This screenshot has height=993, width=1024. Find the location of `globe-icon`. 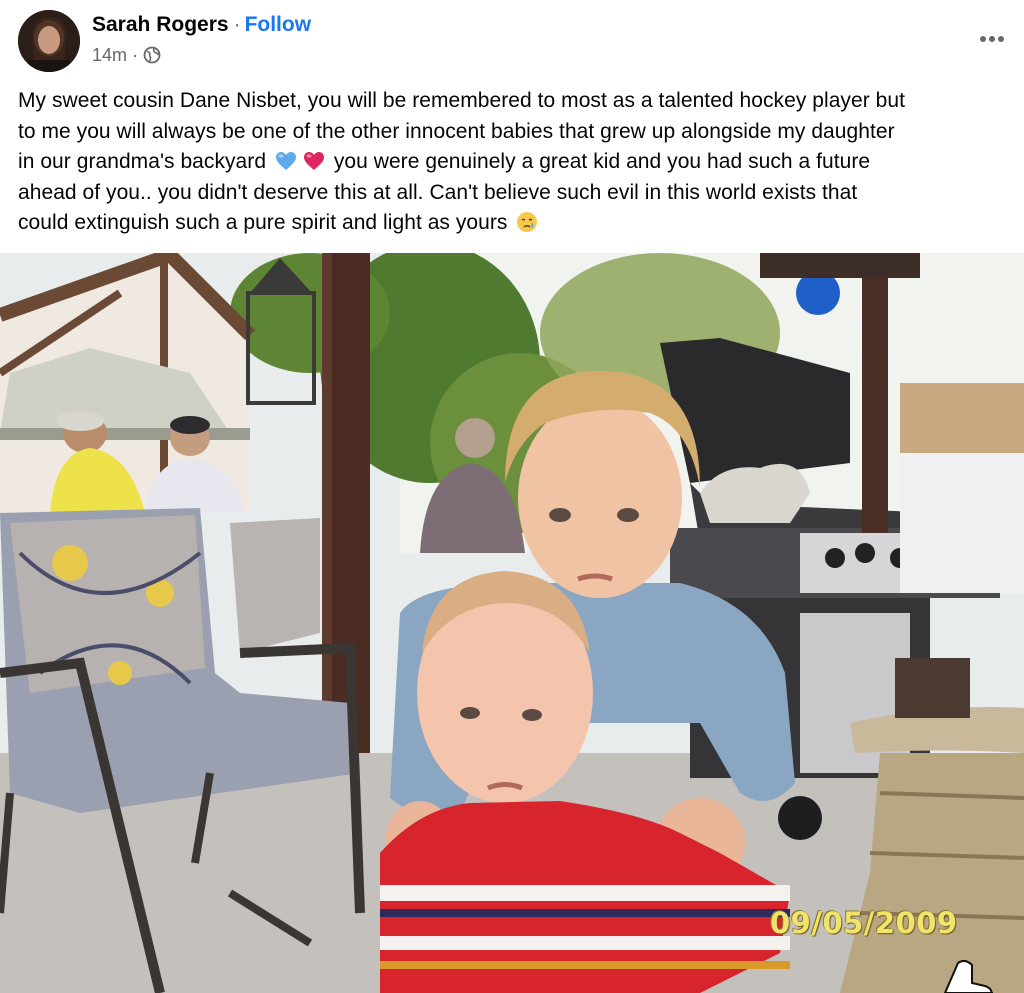

globe-icon is located at coordinates (152, 55).